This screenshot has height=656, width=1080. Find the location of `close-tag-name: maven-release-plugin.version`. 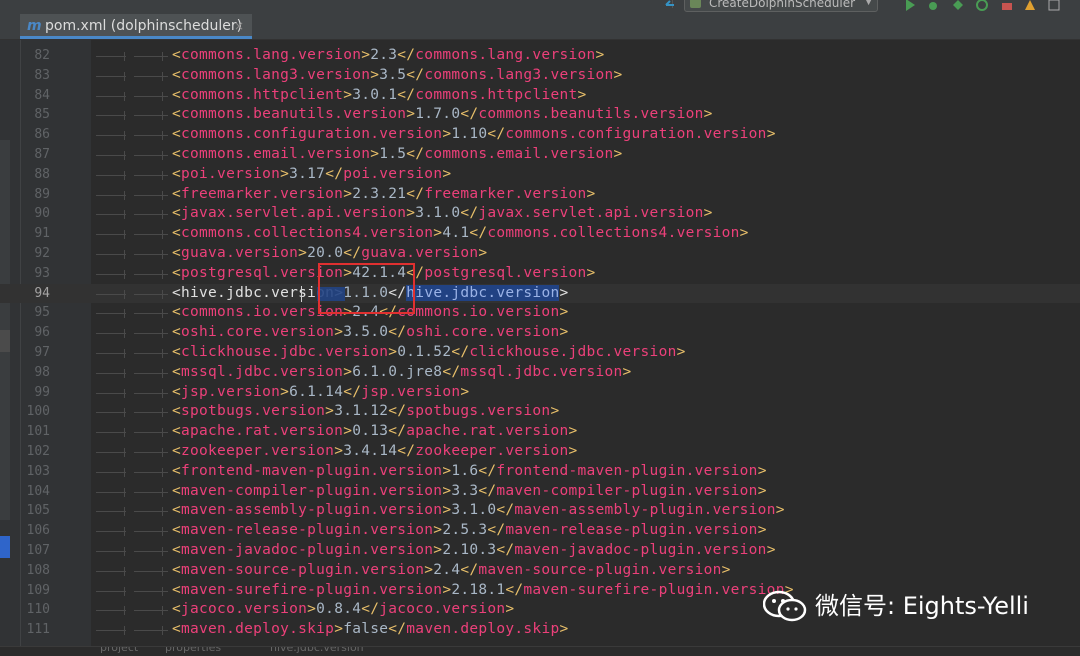

close-tag-name: maven-release-plugin.version is located at coordinates (631, 530).